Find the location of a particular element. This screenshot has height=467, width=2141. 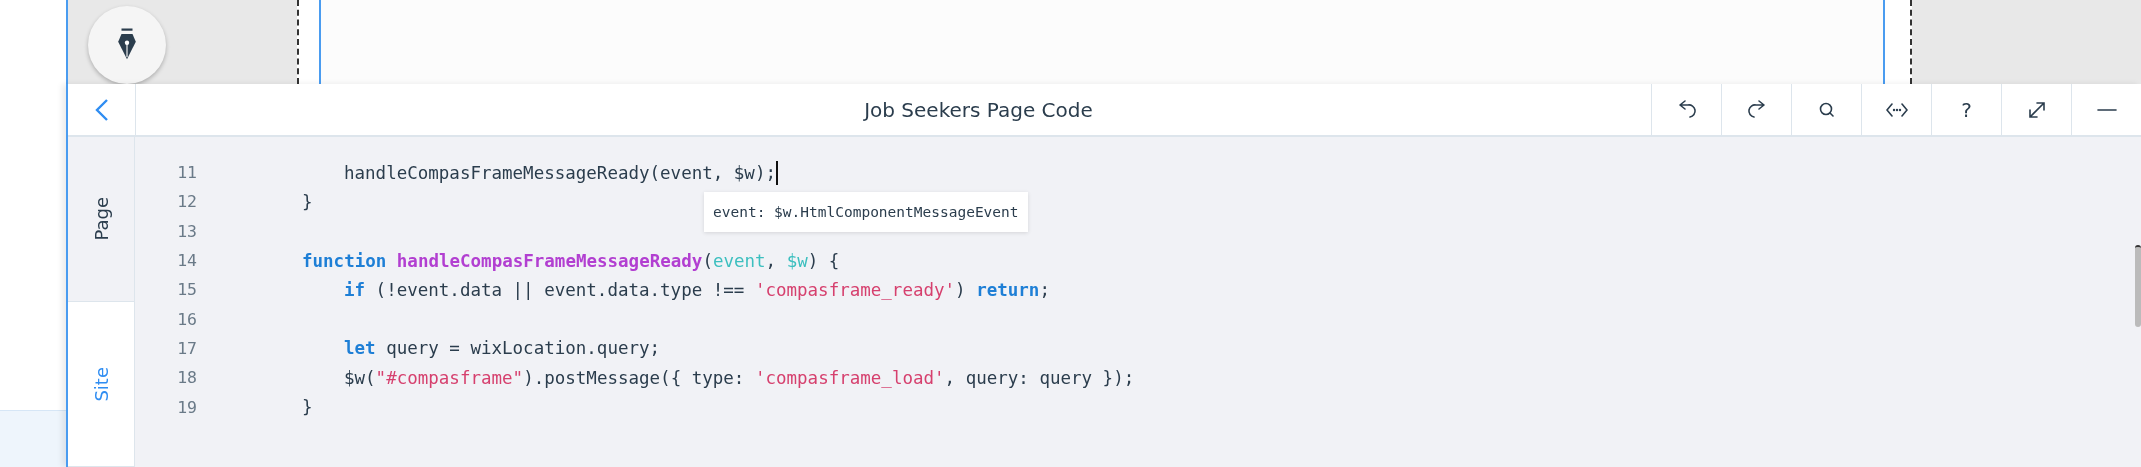

code-line: $w("#compasframe").postMessage({ type: 'compasframe_load', query: query }); is located at coordinates (739, 377).